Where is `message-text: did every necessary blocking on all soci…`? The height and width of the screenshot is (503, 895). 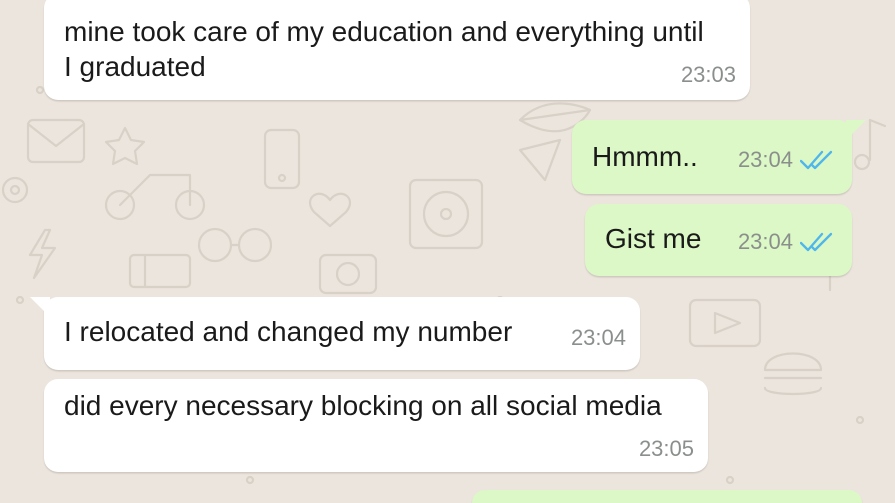 message-text: did every necessary blocking on all soci… is located at coordinates (363, 405).